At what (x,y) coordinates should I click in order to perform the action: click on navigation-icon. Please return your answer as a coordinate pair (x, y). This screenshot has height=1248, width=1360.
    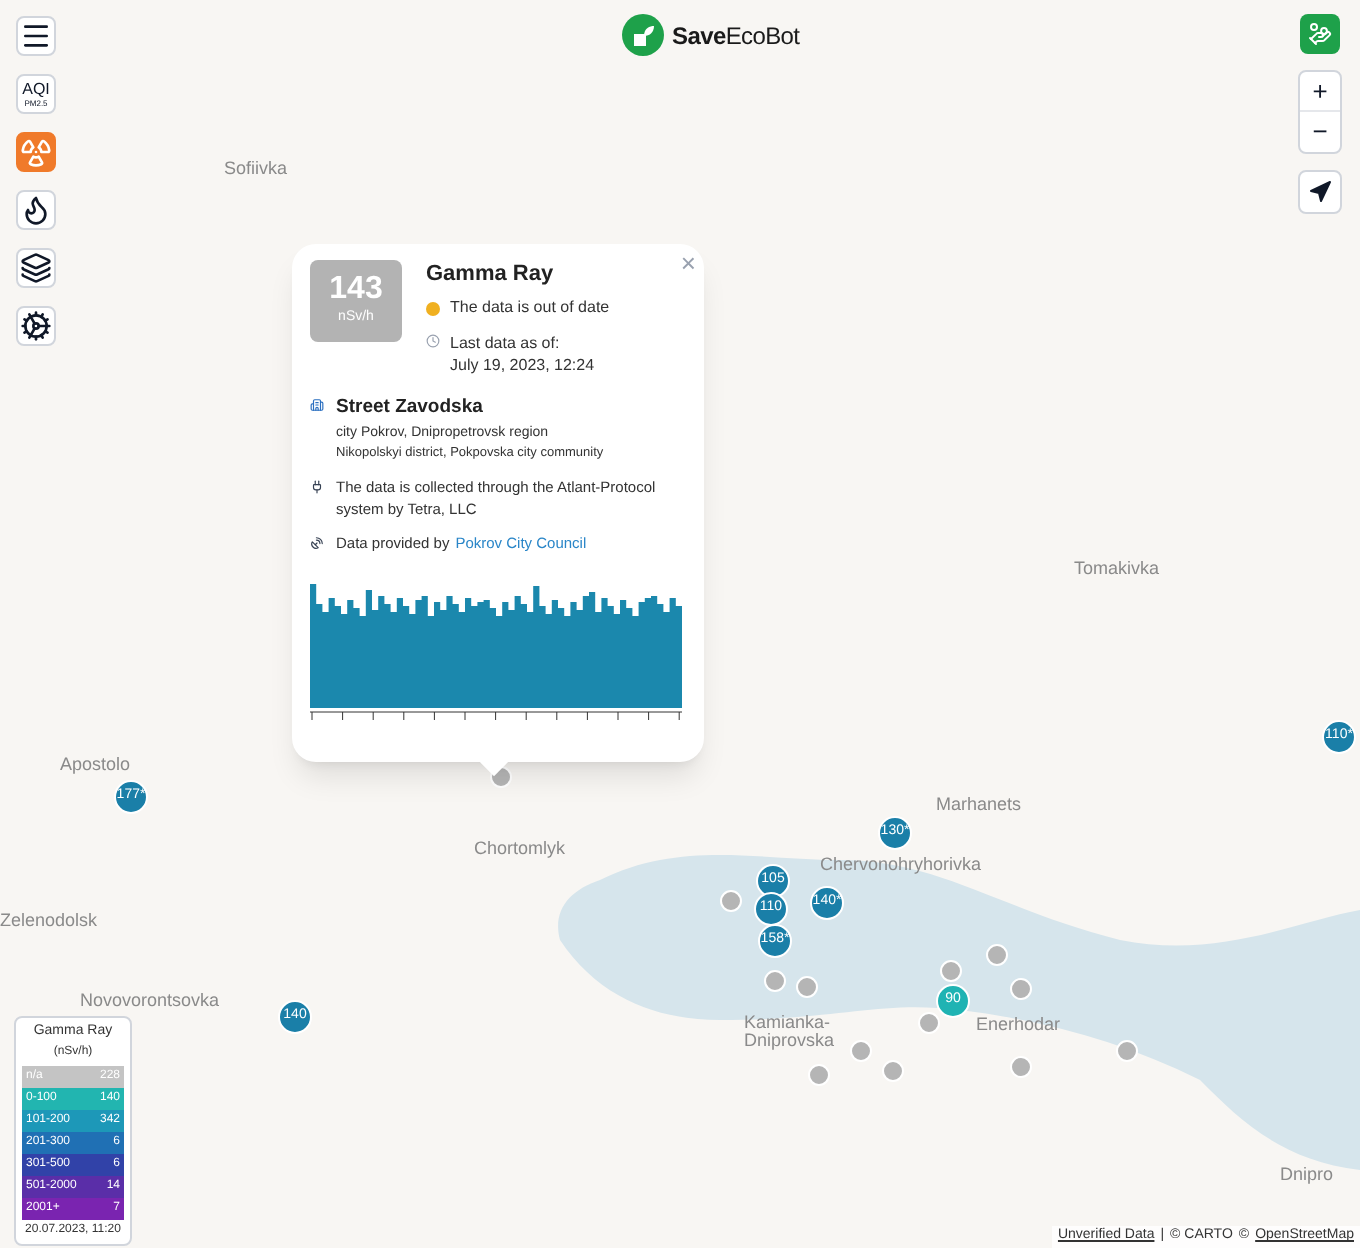
    Looking at the image, I should click on (1320, 192).